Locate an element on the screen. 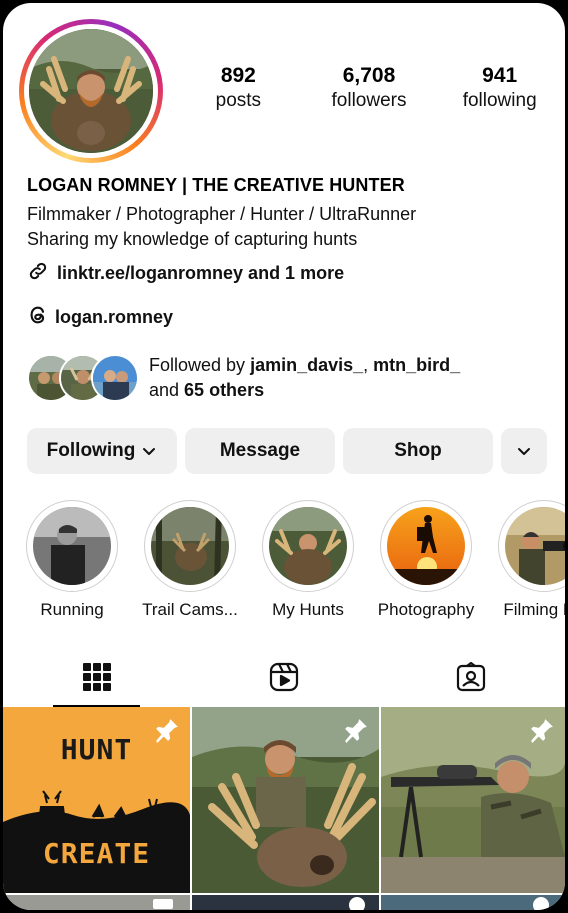 This screenshot has width=568, height=913. tab-tagged is located at coordinates (471, 679).